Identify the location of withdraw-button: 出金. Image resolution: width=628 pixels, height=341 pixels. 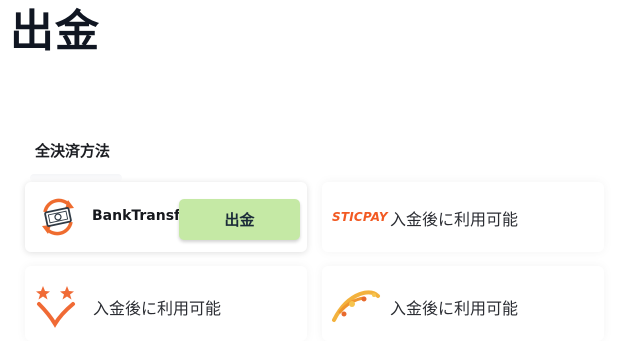
(239, 219).